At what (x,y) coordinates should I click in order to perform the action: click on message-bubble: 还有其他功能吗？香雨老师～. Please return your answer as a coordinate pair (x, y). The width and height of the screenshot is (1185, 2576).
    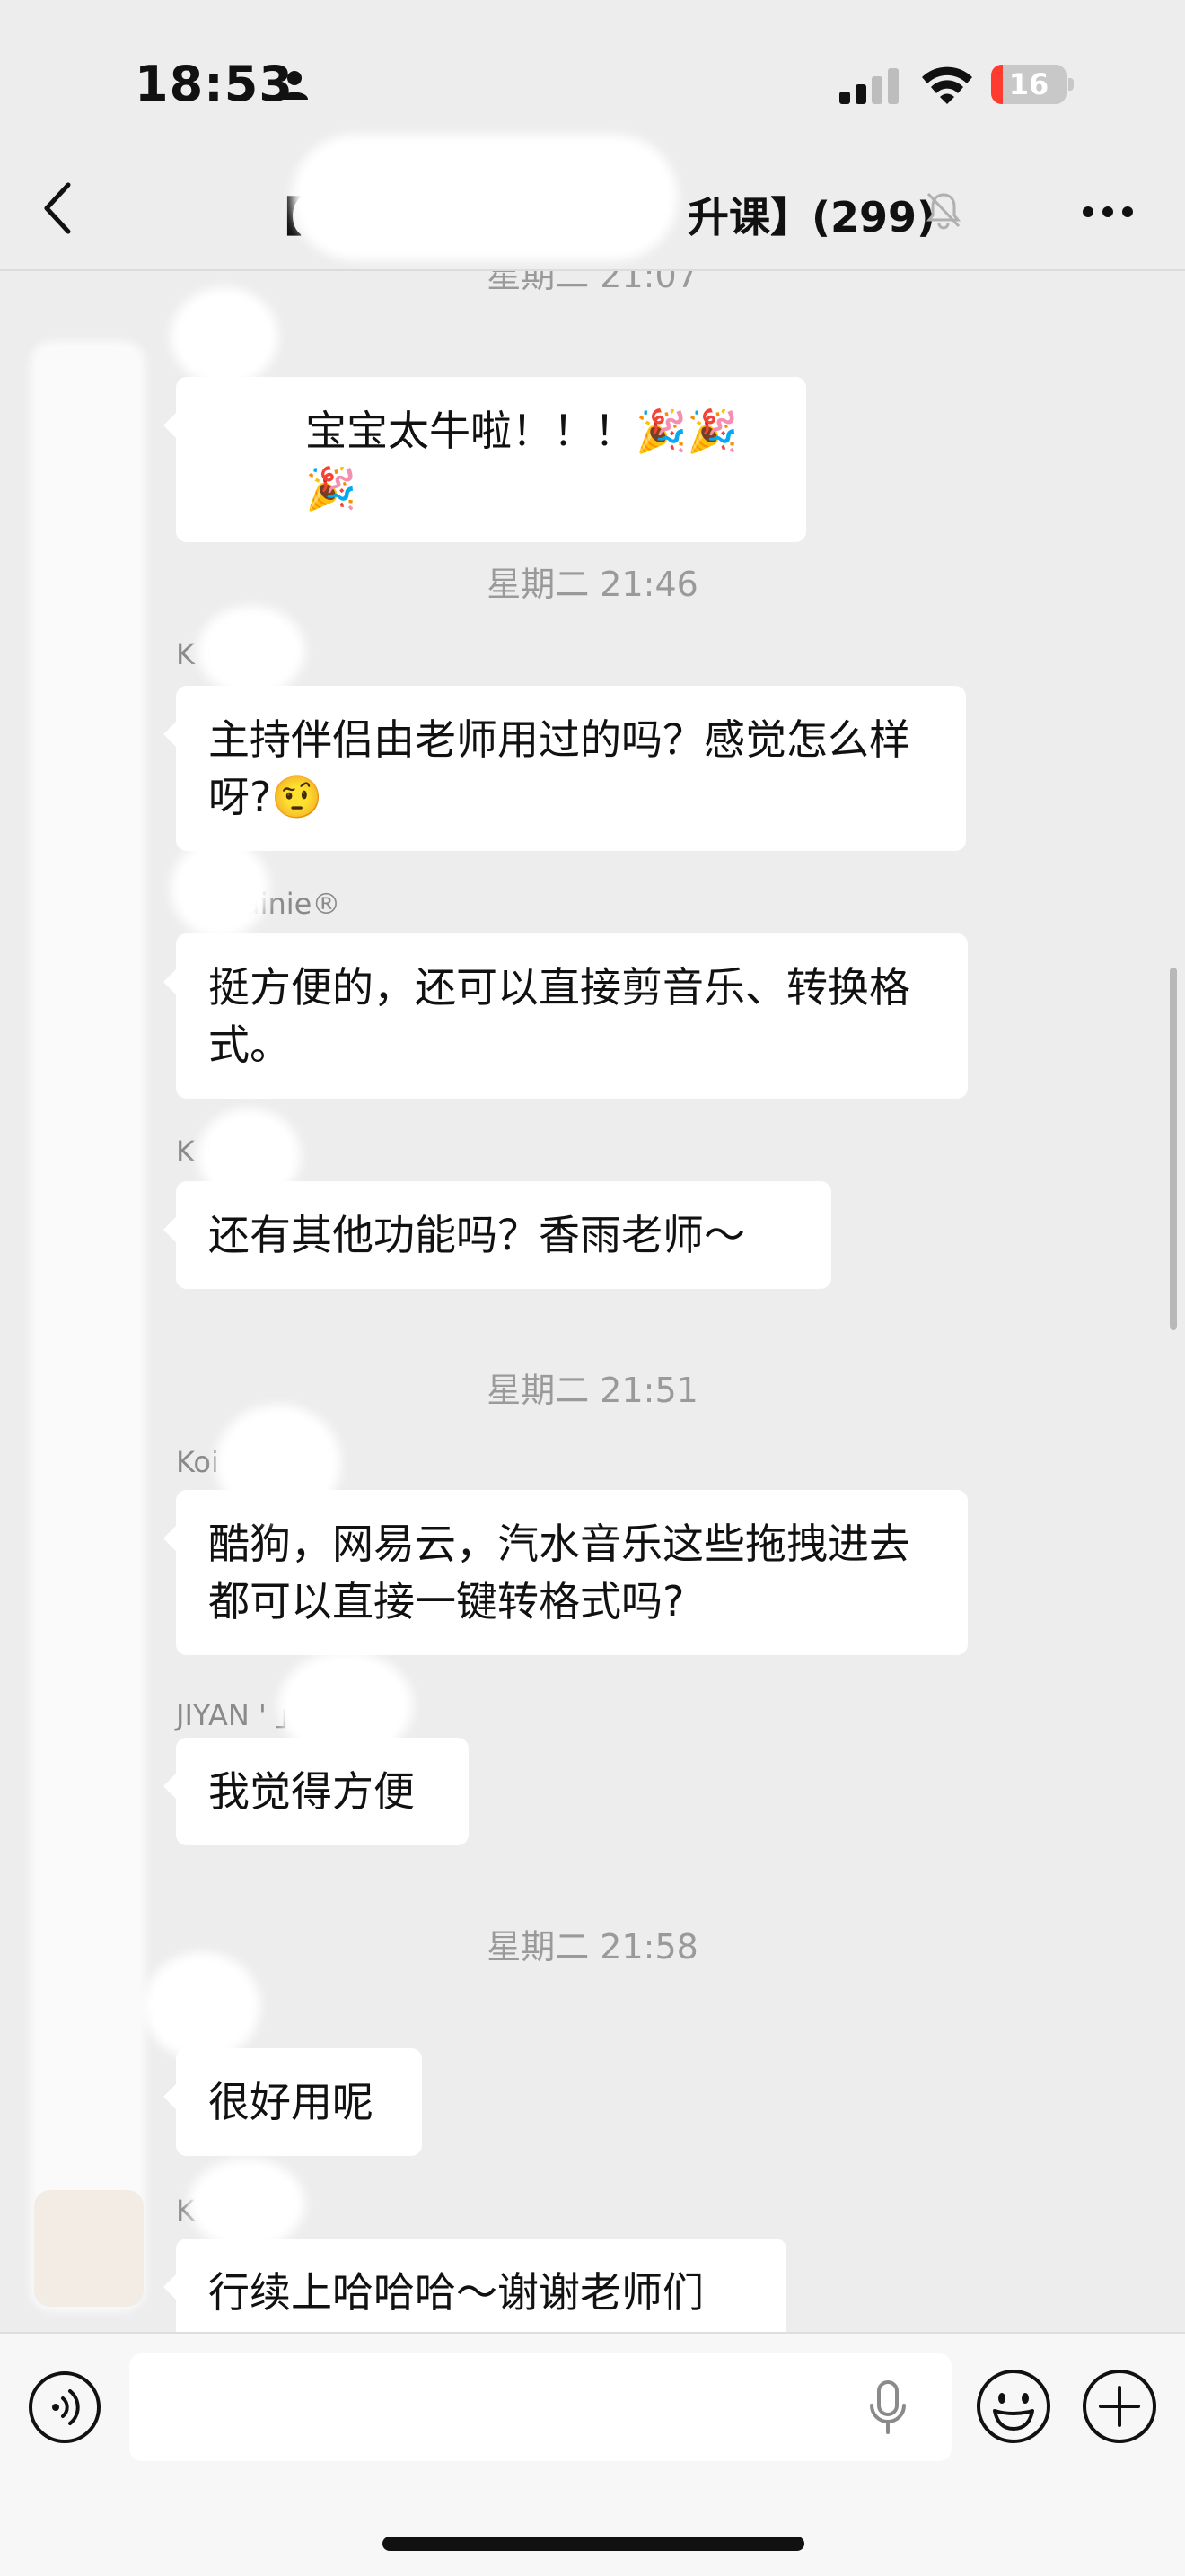
    Looking at the image, I should click on (497, 1235).